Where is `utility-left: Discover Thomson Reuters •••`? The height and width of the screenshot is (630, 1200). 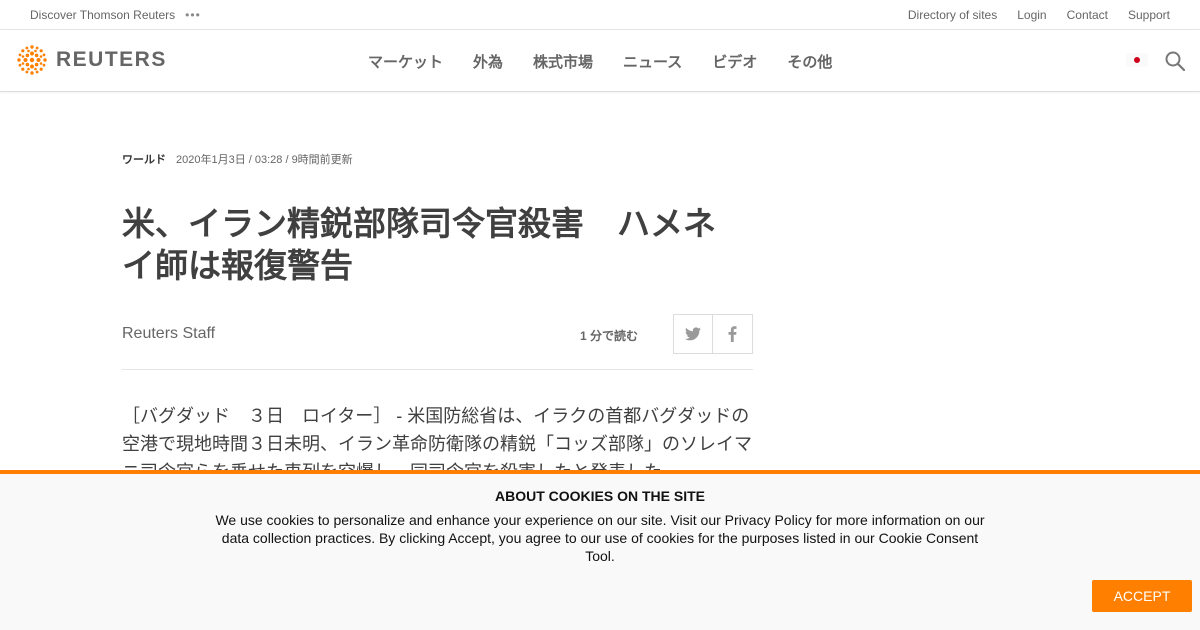 utility-left: Discover Thomson Reuters ••• is located at coordinates (115, 15).